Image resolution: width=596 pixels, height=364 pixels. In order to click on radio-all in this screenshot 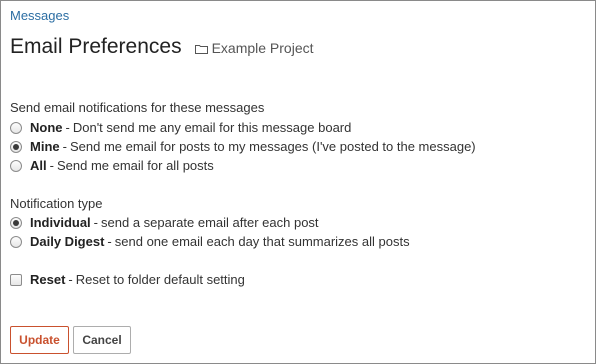, I will do `click(16, 165)`.